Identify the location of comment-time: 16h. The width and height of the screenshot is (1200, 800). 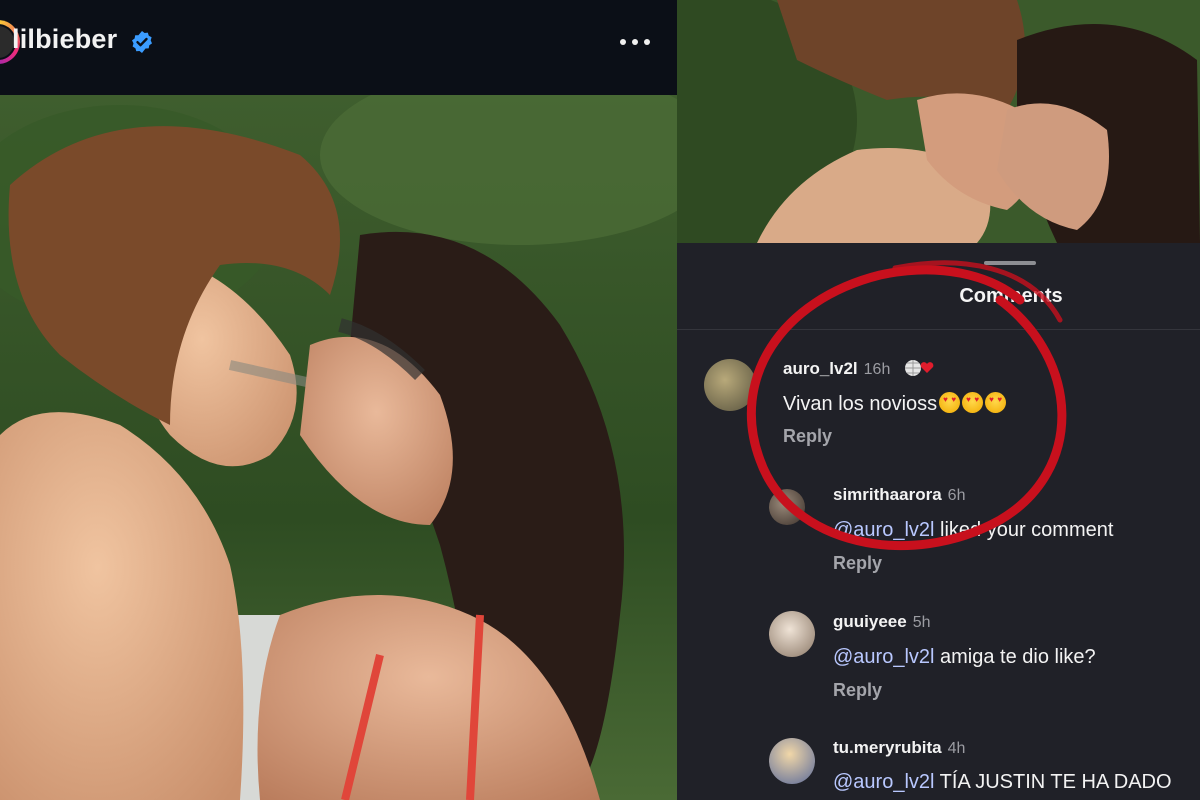
(877, 369).